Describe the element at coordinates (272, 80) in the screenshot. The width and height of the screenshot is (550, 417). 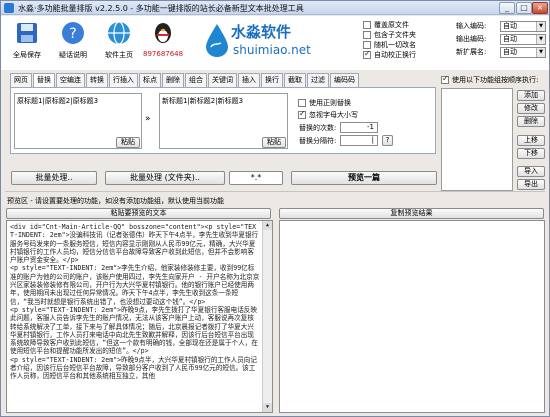
I see `tab-linebreak: 换行` at that location.